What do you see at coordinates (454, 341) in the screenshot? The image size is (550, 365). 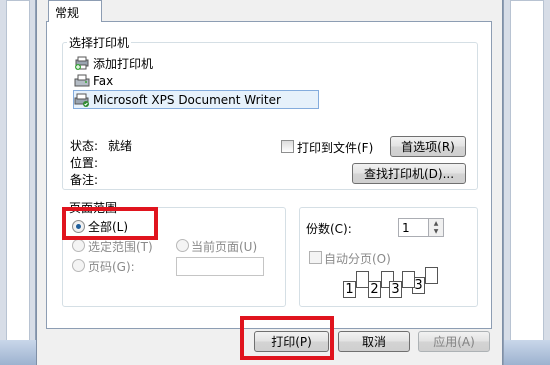 I see `apply-button: 应用(A)` at bounding box center [454, 341].